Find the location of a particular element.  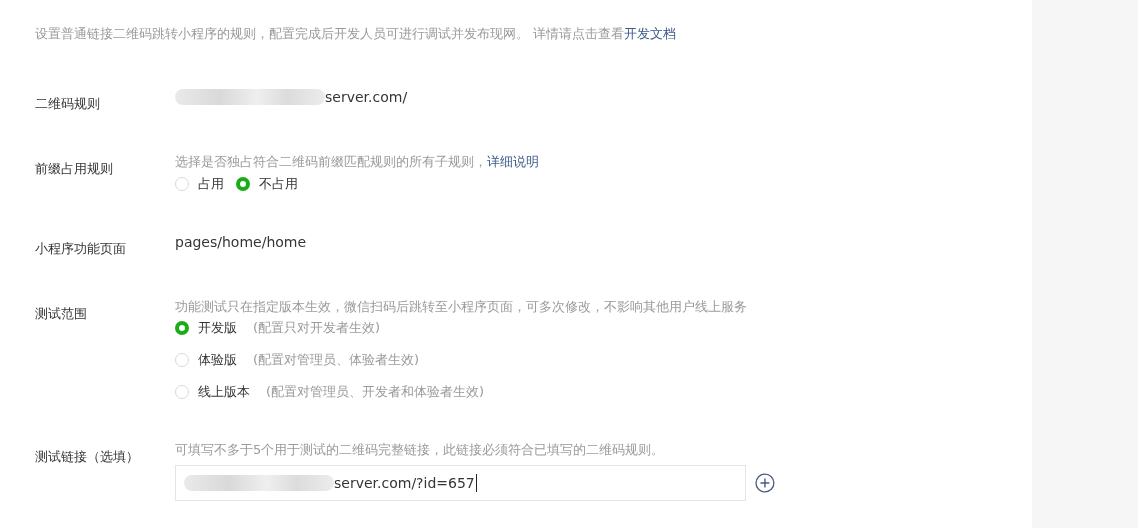

field-label: 前缀占用规则 is located at coordinates (74, 169).